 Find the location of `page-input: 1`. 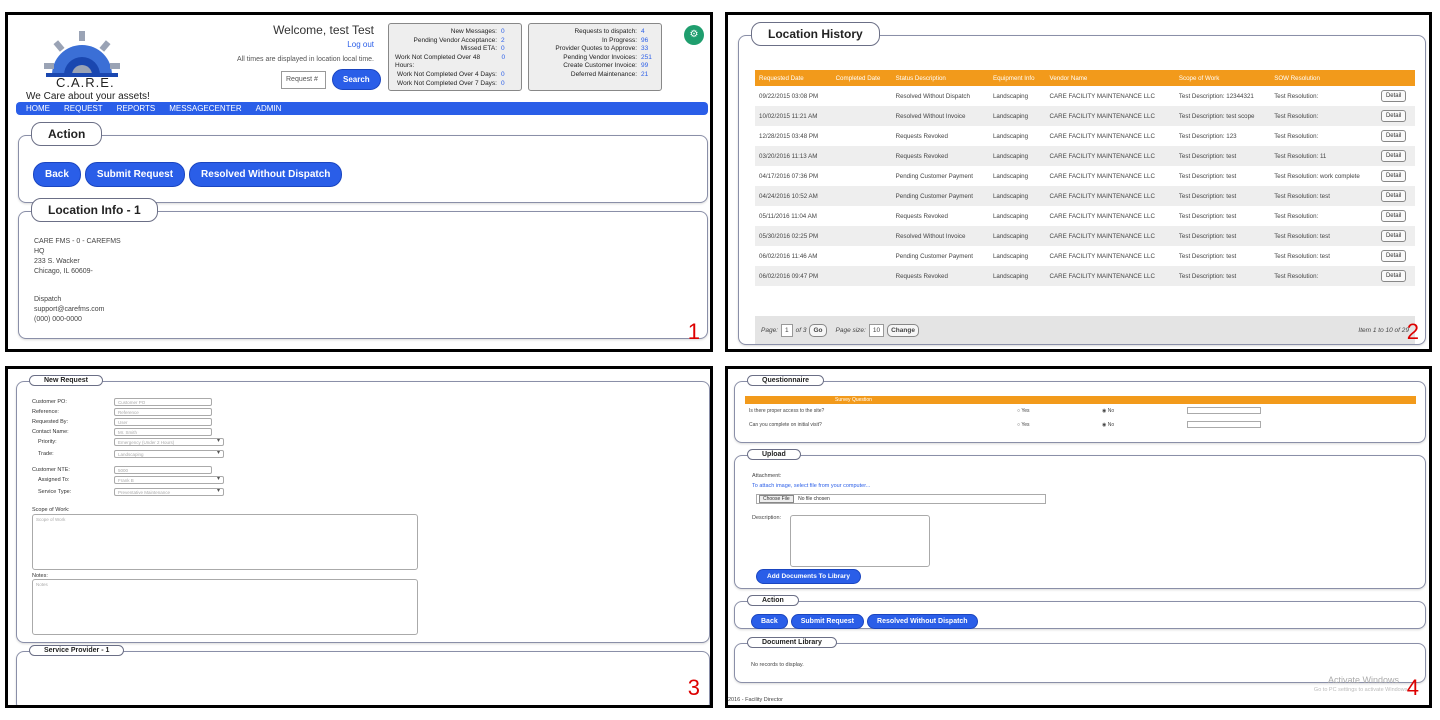

page-input: 1 is located at coordinates (787, 330).